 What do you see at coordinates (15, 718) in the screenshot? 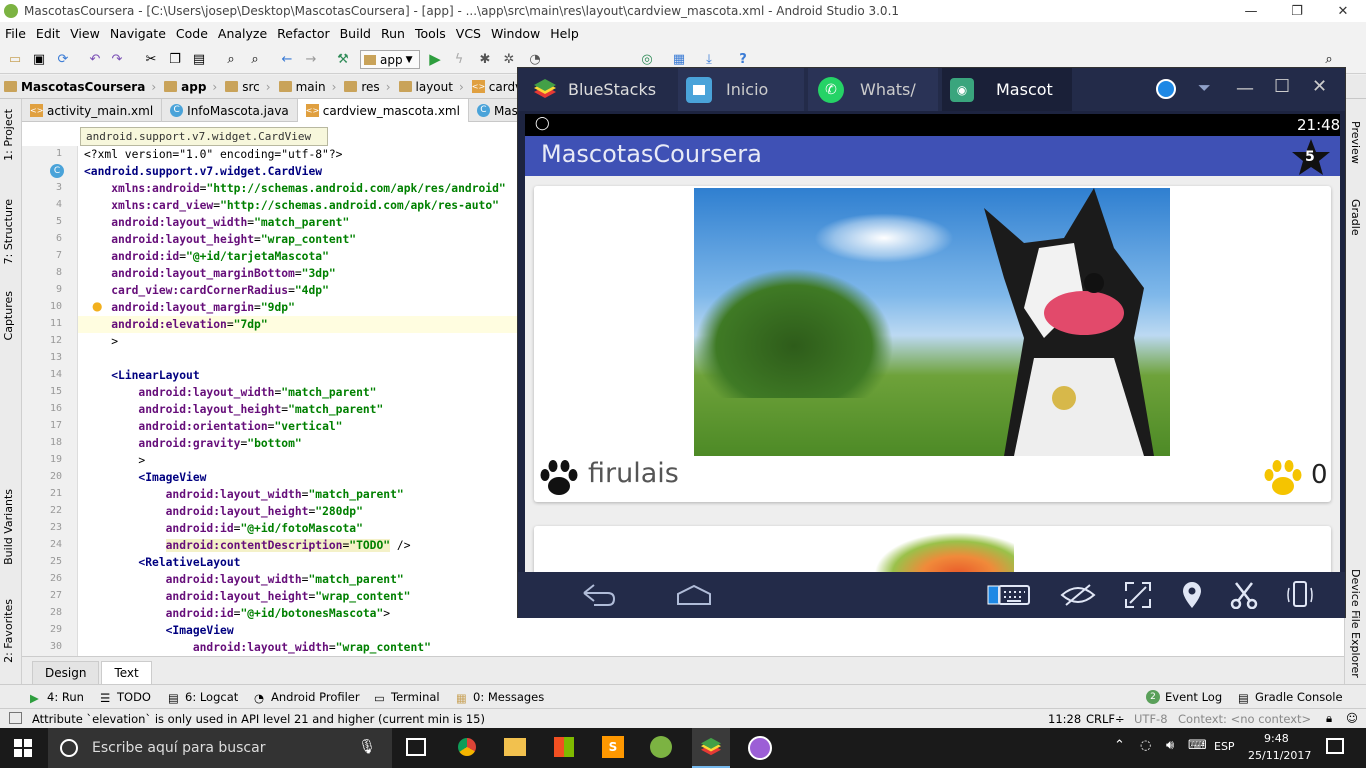
I see `toggle-tool-windows-icon` at bounding box center [15, 718].